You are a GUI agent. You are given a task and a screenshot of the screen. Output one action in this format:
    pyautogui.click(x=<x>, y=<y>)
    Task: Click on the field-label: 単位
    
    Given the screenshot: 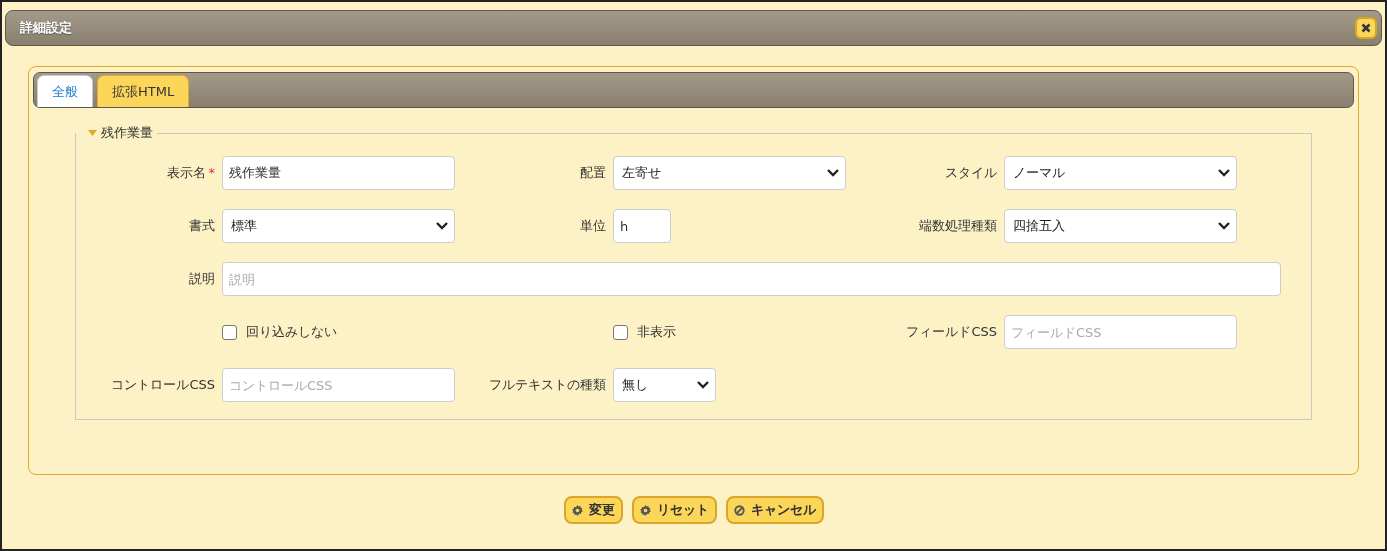 What is the action you would take?
    pyautogui.click(x=593, y=225)
    